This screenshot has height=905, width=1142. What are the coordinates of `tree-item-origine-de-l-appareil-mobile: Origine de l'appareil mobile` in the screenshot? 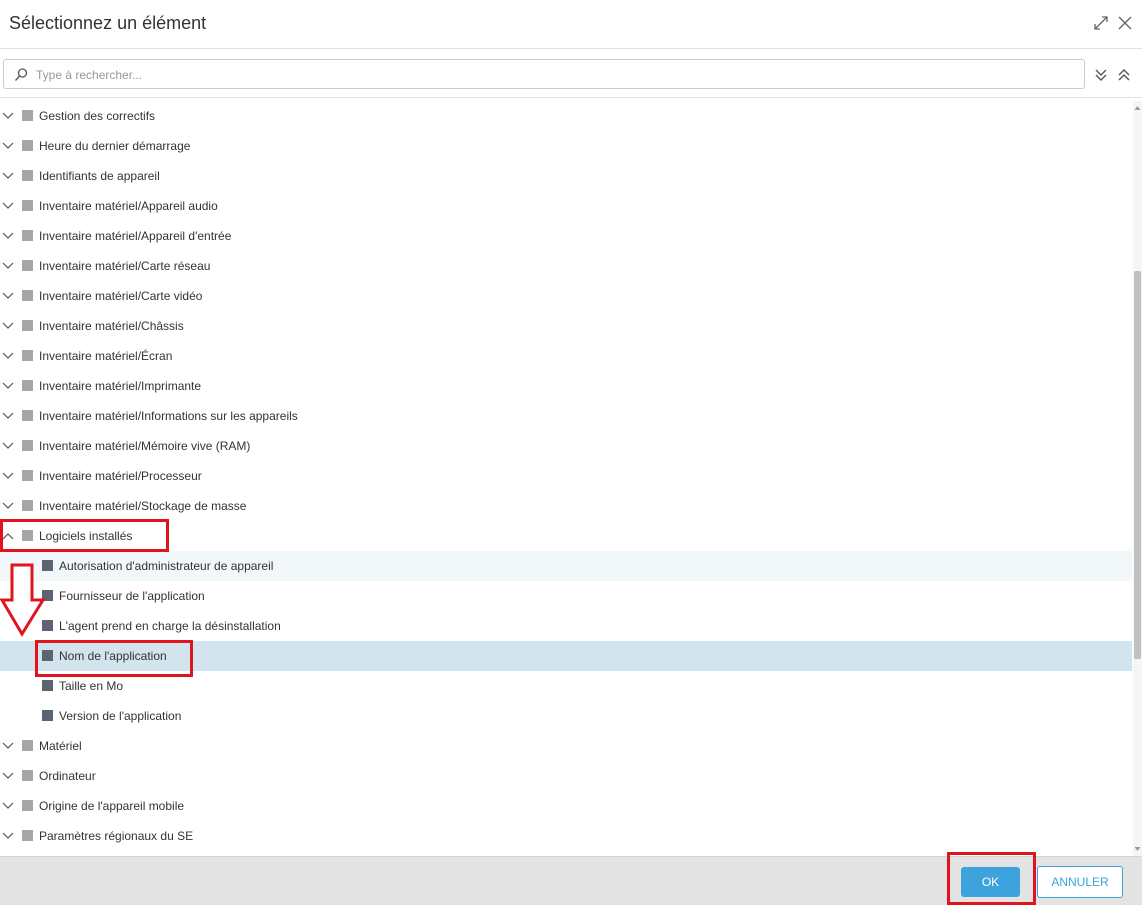 It's located at (566, 806).